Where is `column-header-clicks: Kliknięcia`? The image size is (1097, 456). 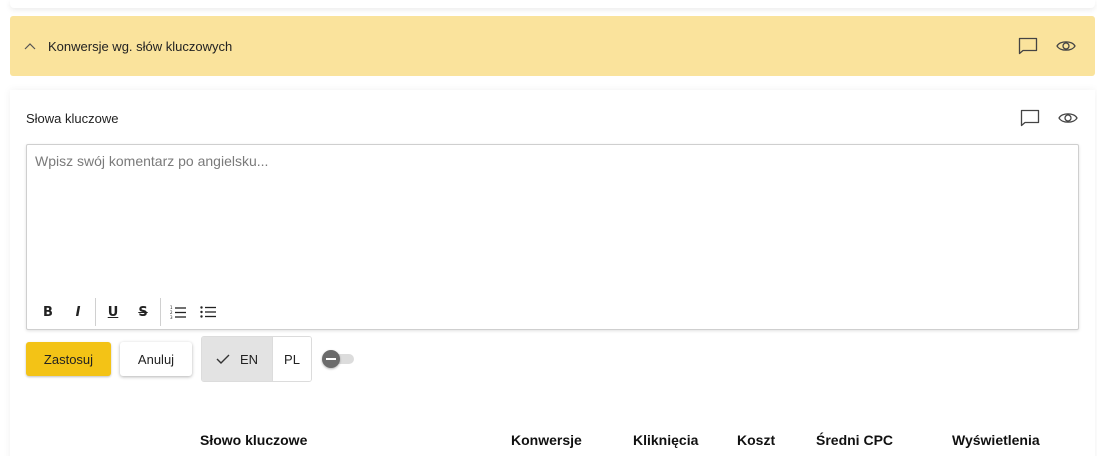
column-header-clicks: Kliknięcia is located at coordinates (665, 440).